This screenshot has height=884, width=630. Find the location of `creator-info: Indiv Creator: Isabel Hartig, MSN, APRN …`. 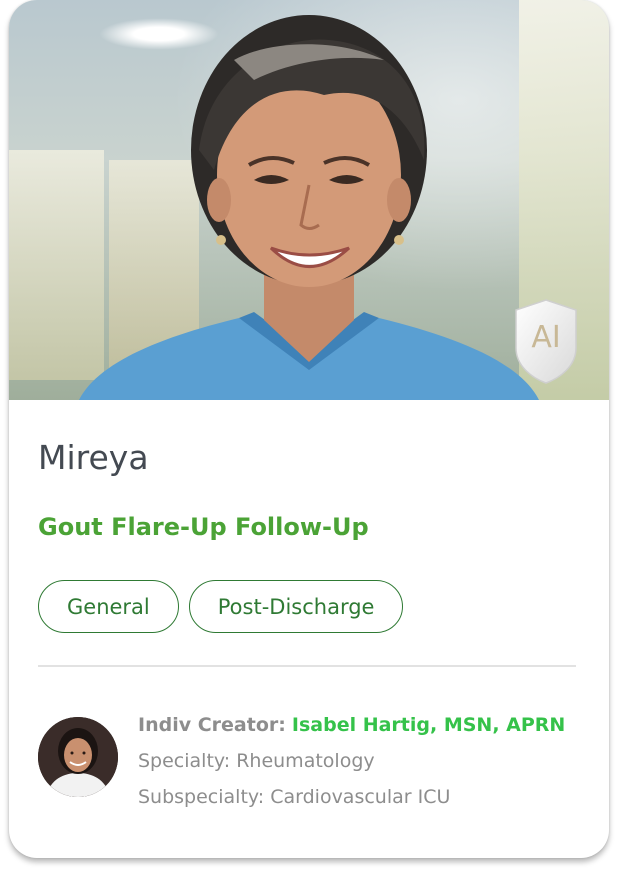

creator-info: Indiv Creator: Isabel Hartig, MSN, APRN … is located at coordinates (351, 761).